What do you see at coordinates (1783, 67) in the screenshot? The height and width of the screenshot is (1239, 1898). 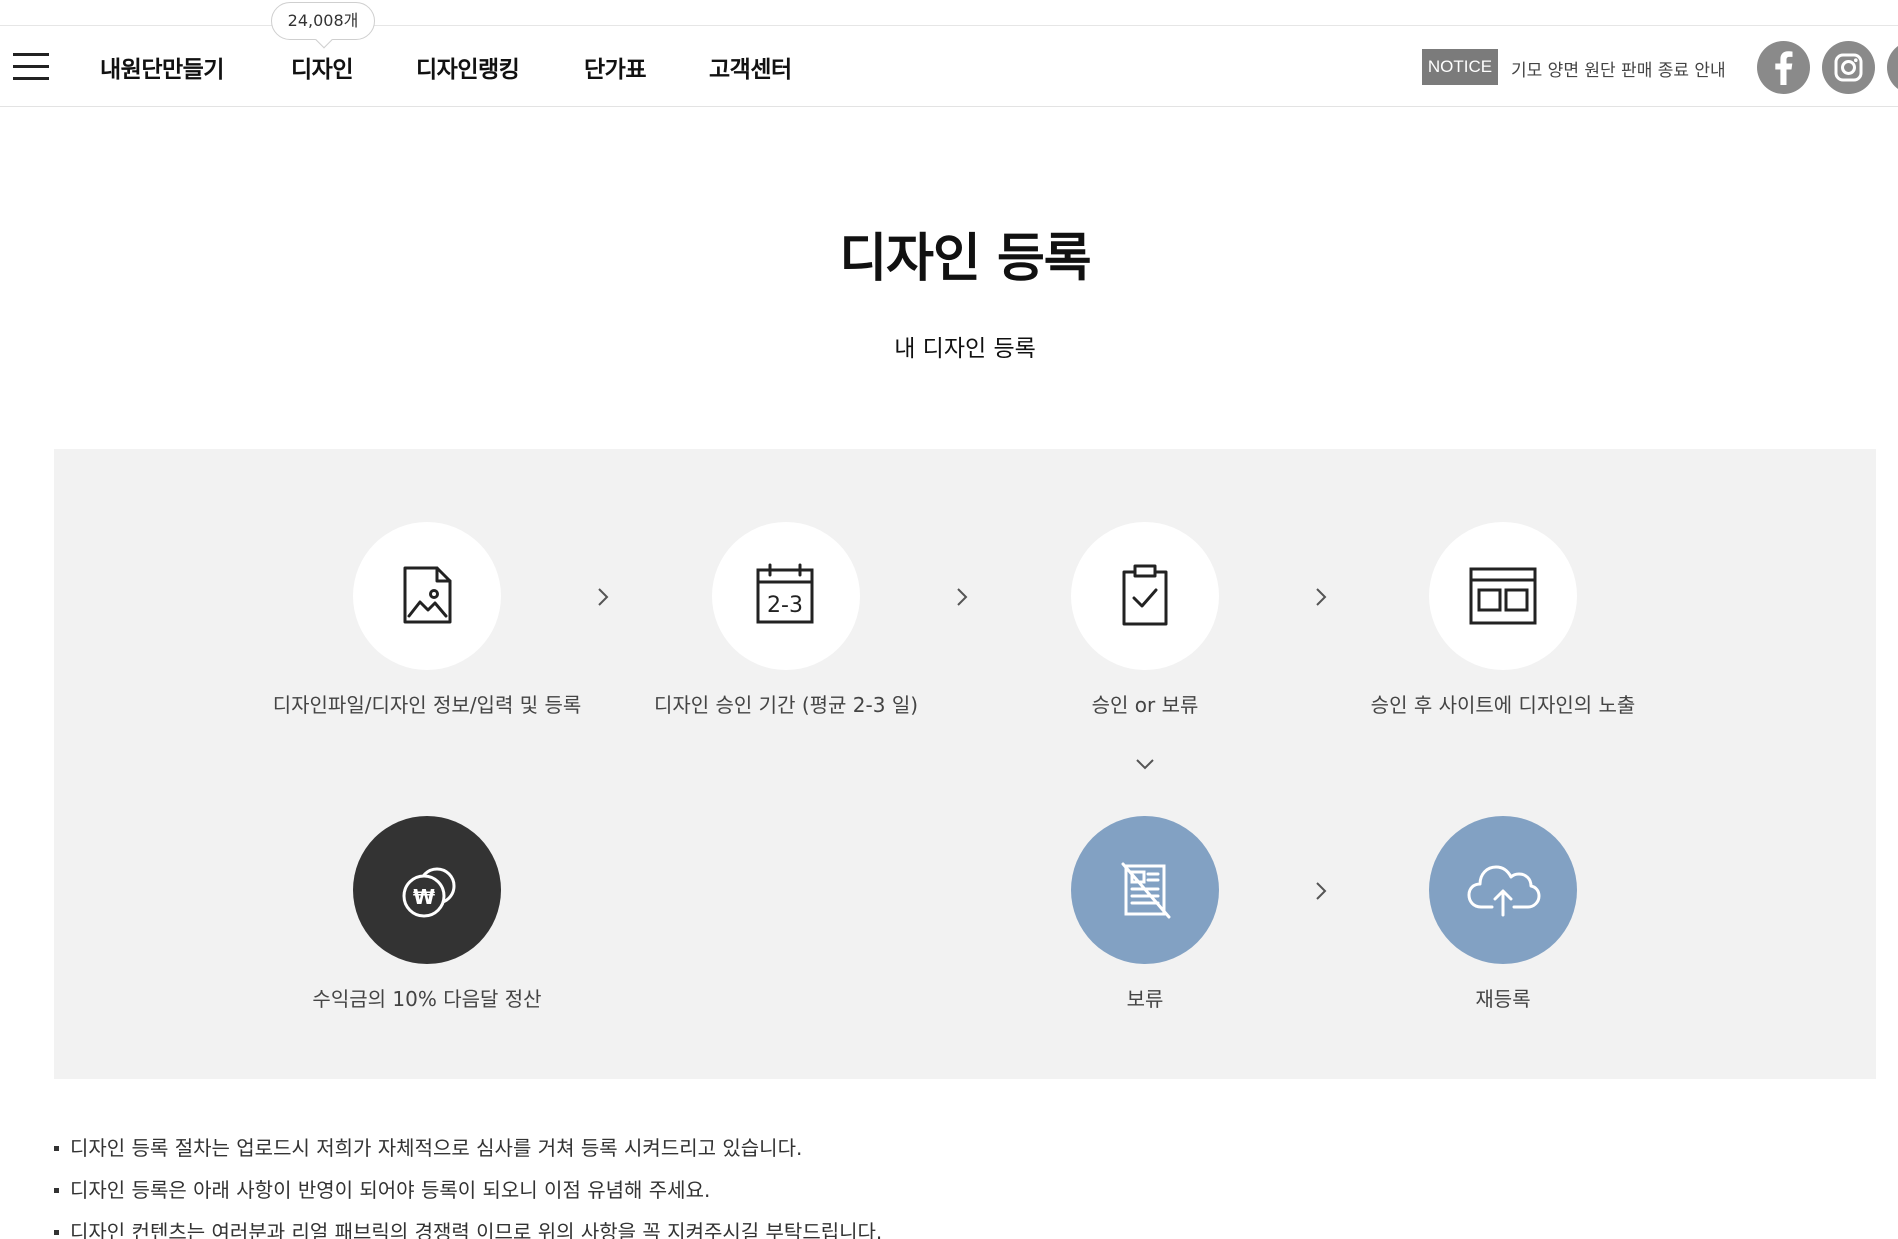 I see `facebook-icon` at bounding box center [1783, 67].